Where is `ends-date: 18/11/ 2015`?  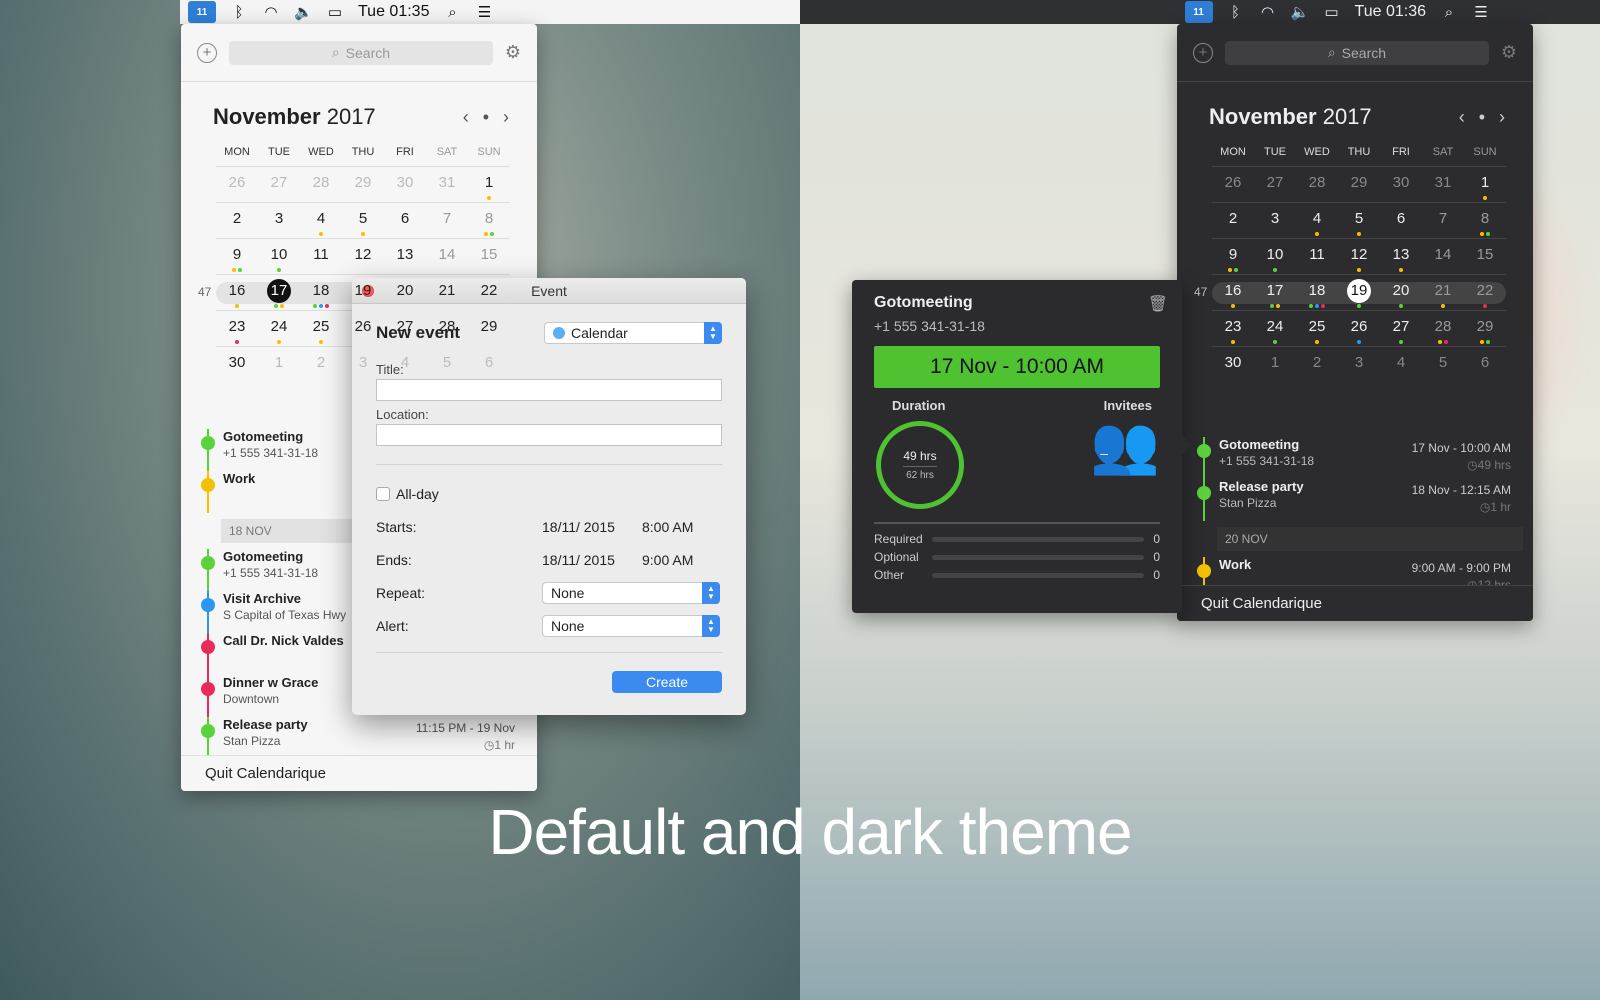
ends-date: 18/11/ 2015 is located at coordinates (592, 560).